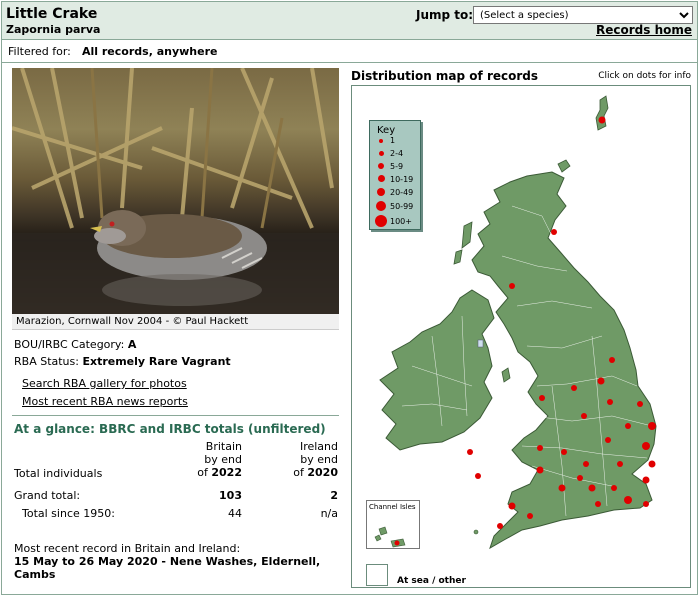  I want to click on channel-isles-map, so click(390, 537).